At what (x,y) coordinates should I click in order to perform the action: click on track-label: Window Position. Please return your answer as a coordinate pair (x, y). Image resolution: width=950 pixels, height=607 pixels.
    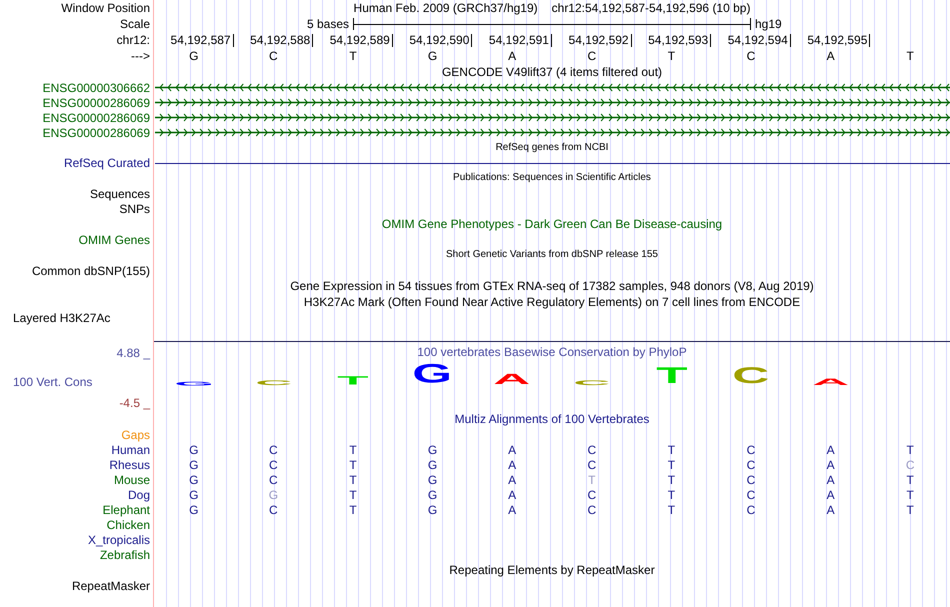
    Looking at the image, I should click on (105, 8).